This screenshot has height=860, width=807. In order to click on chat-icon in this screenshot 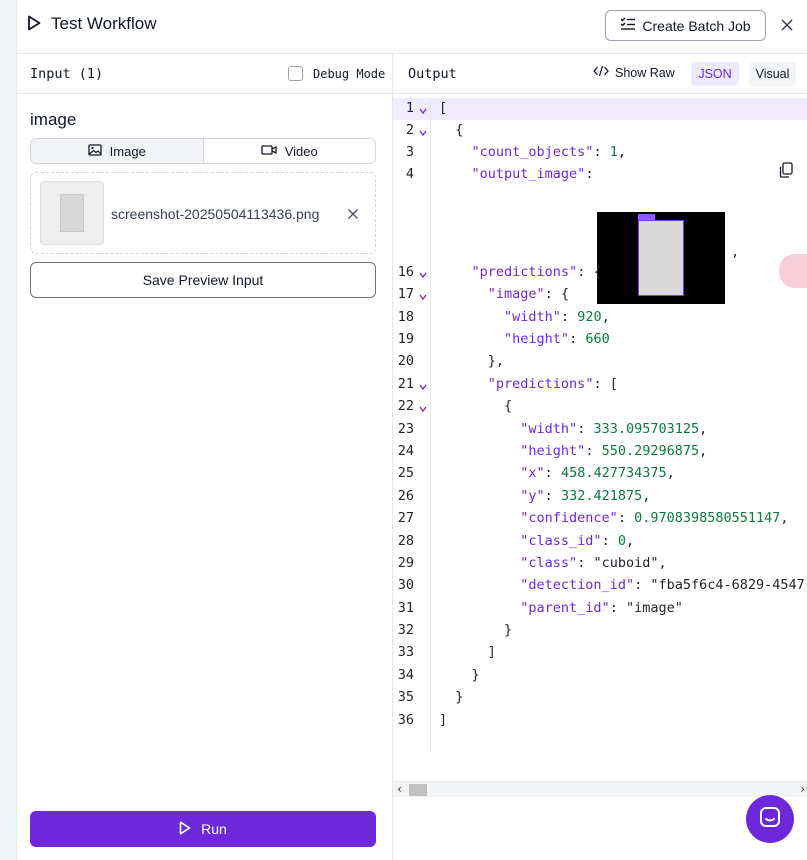, I will do `click(770, 819)`.